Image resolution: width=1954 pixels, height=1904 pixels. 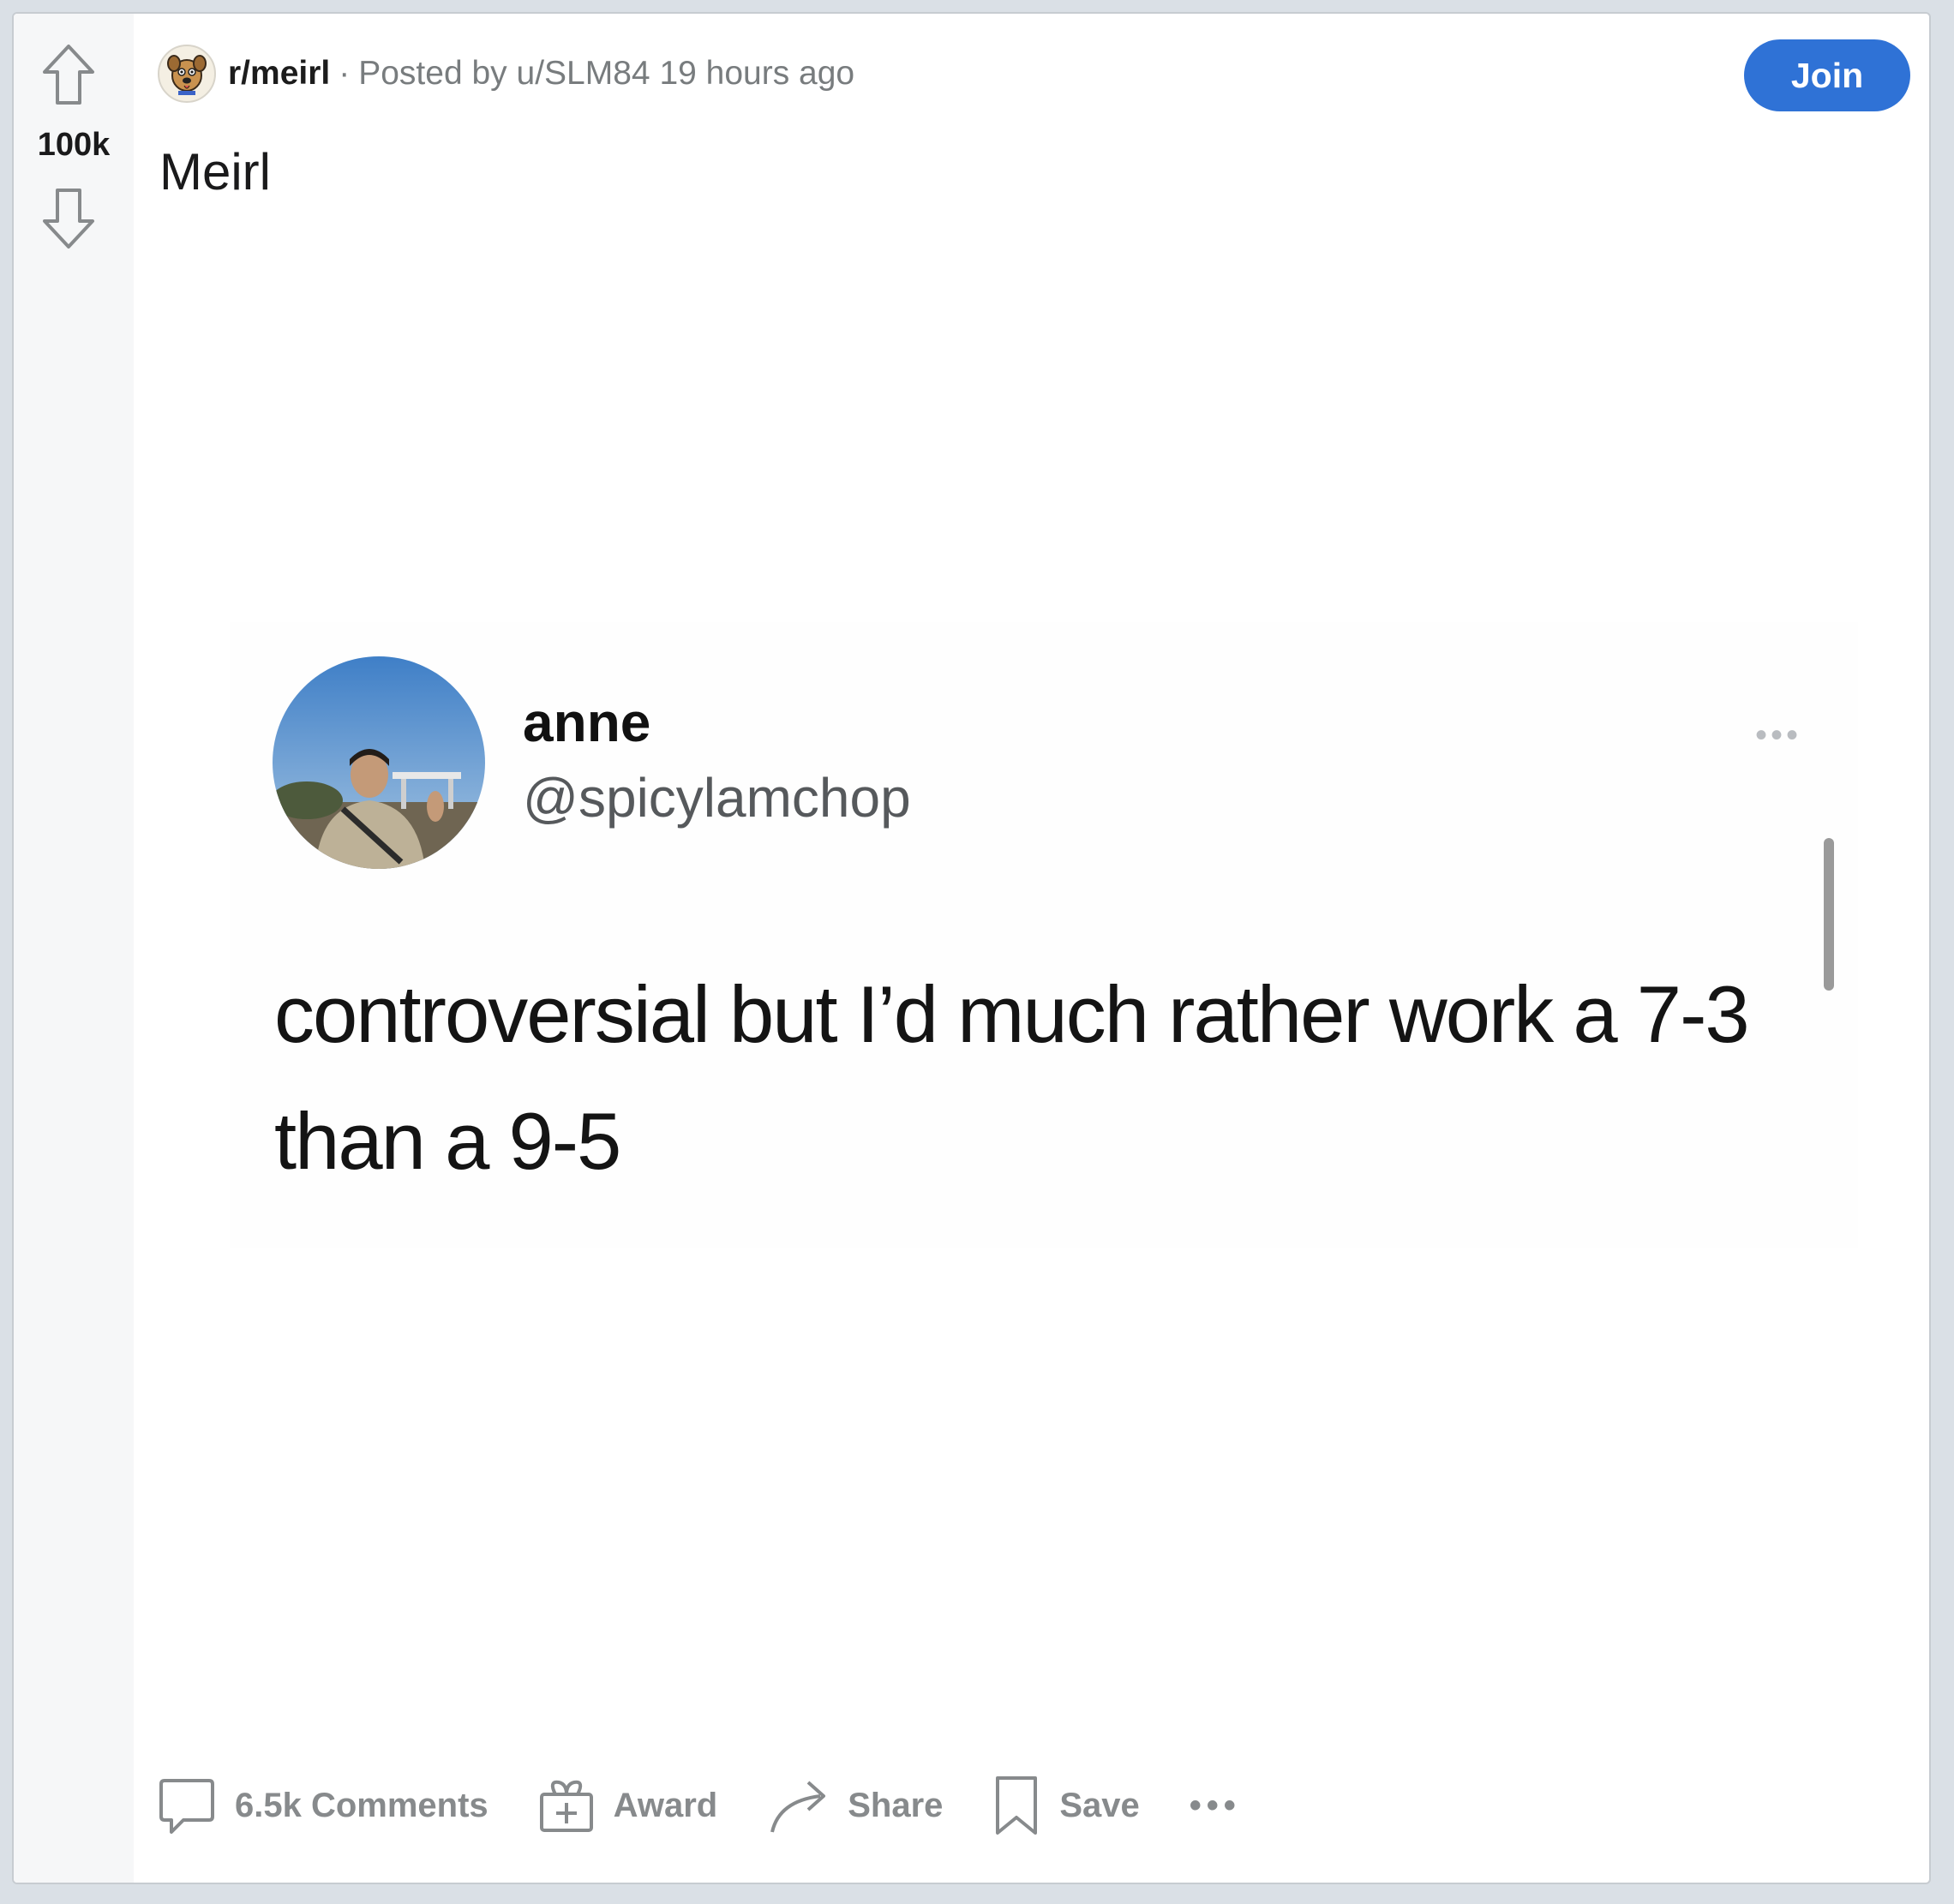 What do you see at coordinates (186, 1807) in the screenshot?
I see `comment-bubble-icon` at bounding box center [186, 1807].